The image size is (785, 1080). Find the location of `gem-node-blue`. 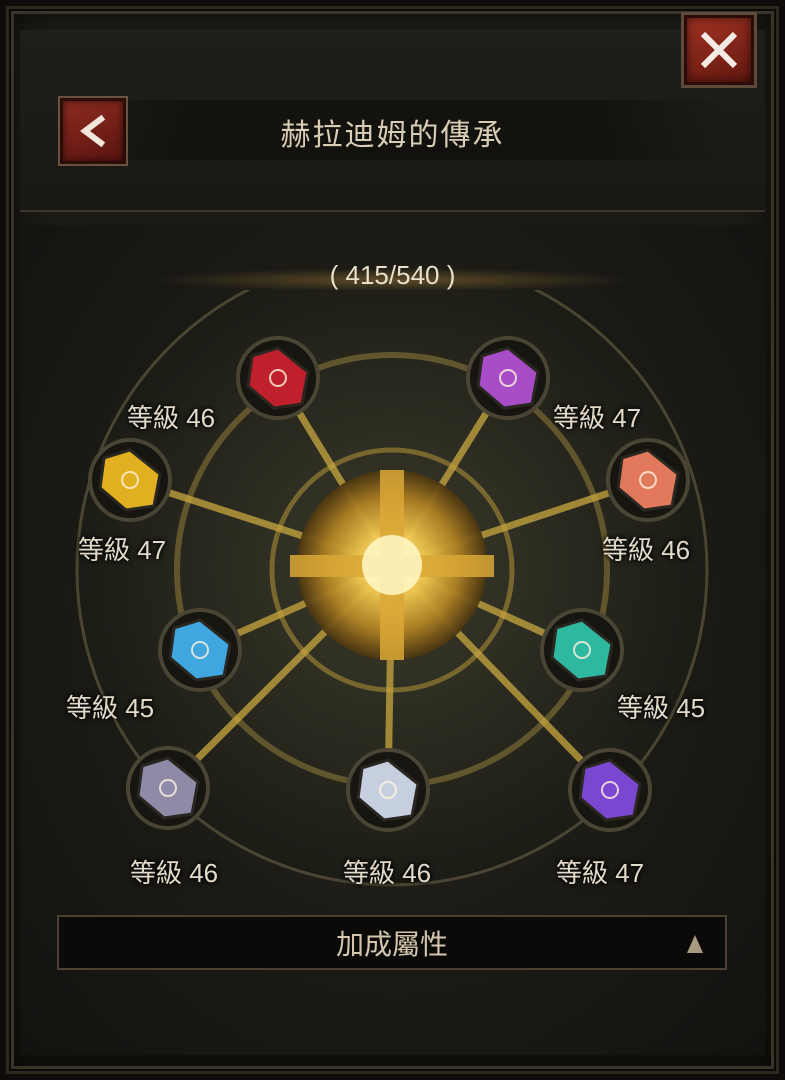

gem-node-blue is located at coordinates (200, 650).